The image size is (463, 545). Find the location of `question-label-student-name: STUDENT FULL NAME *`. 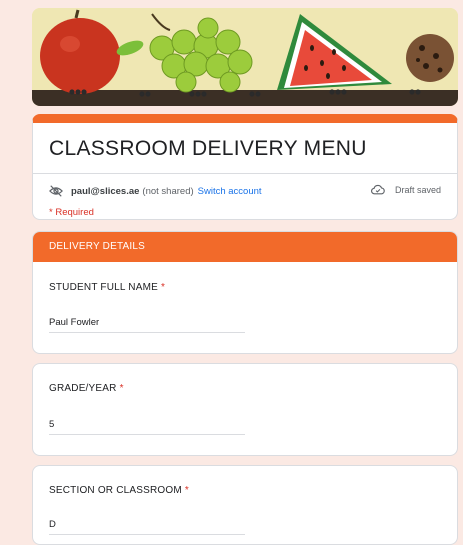

question-label-student-name: STUDENT FULL NAME * is located at coordinates (107, 287).